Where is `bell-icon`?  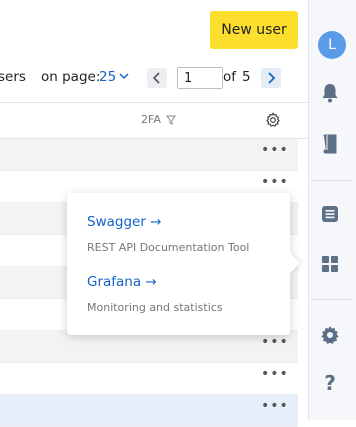
bell-icon is located at coordinates (330, 93).